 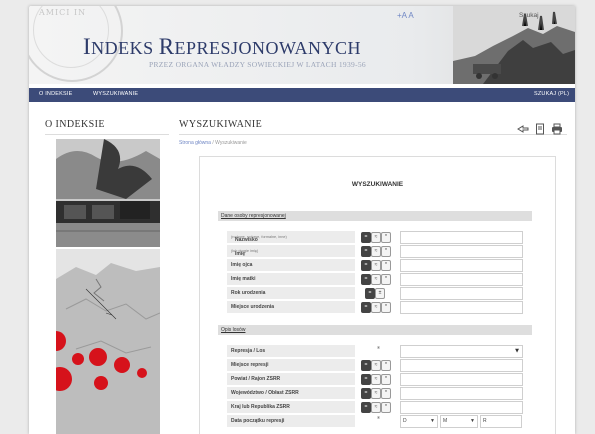 I want to click on field-label: Kraj lub Republika ZSRR, so click(x=260, y=407).